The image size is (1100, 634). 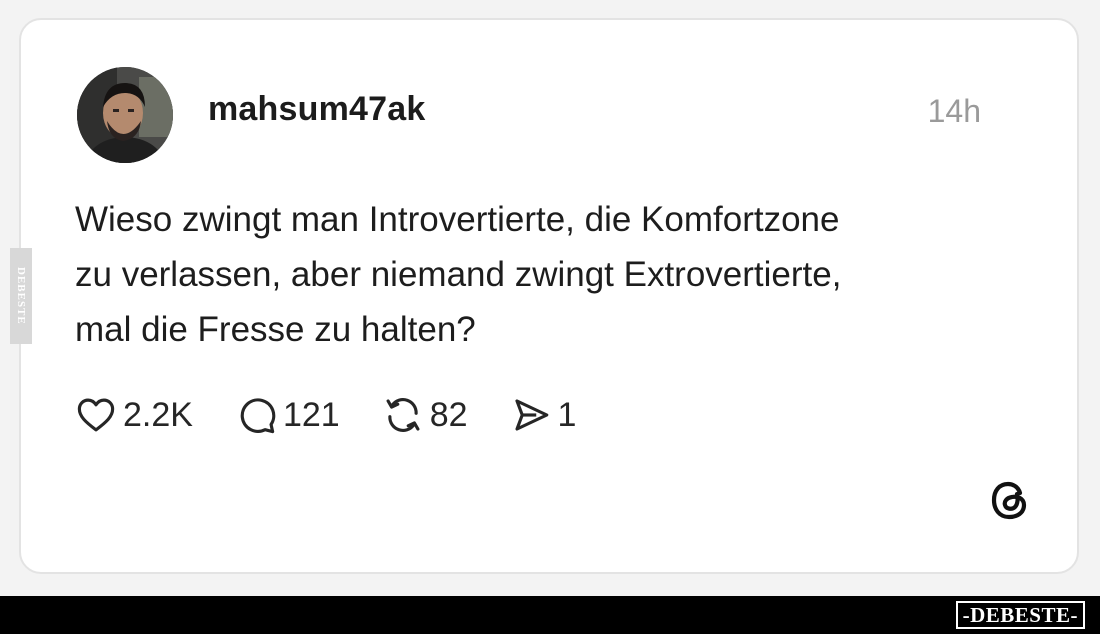 I want to click on heart-icon, so click(x=96, y=415).